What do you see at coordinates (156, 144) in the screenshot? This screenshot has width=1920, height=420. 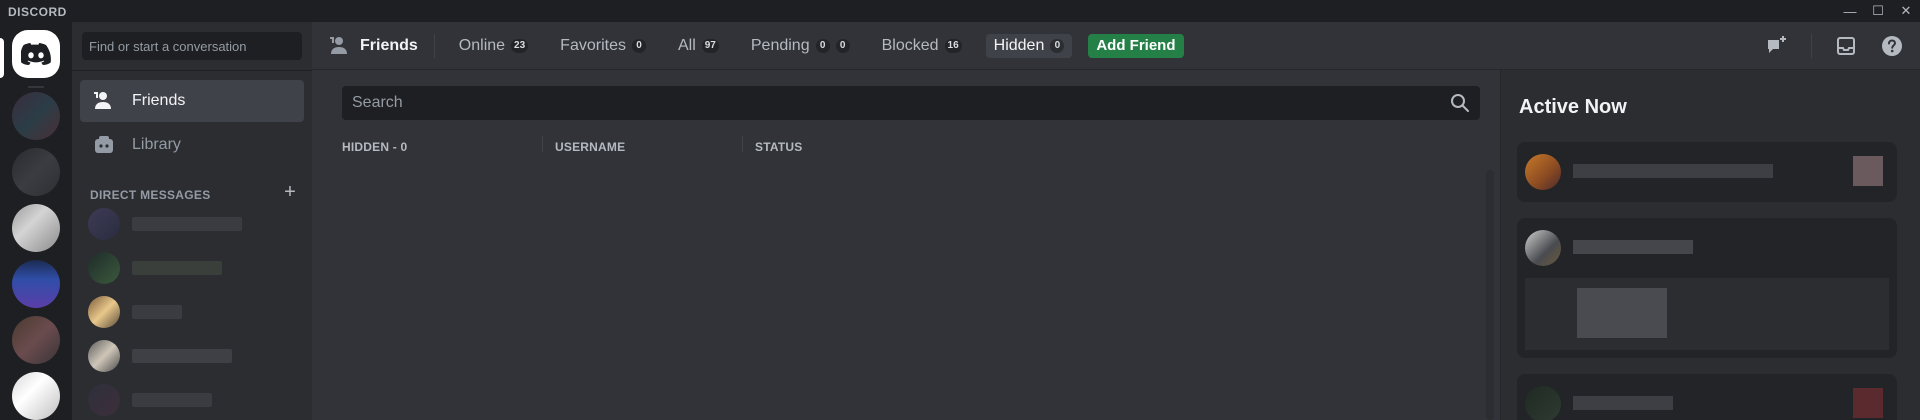 I see `nav-label: Library` at bounding box center [156, 144].